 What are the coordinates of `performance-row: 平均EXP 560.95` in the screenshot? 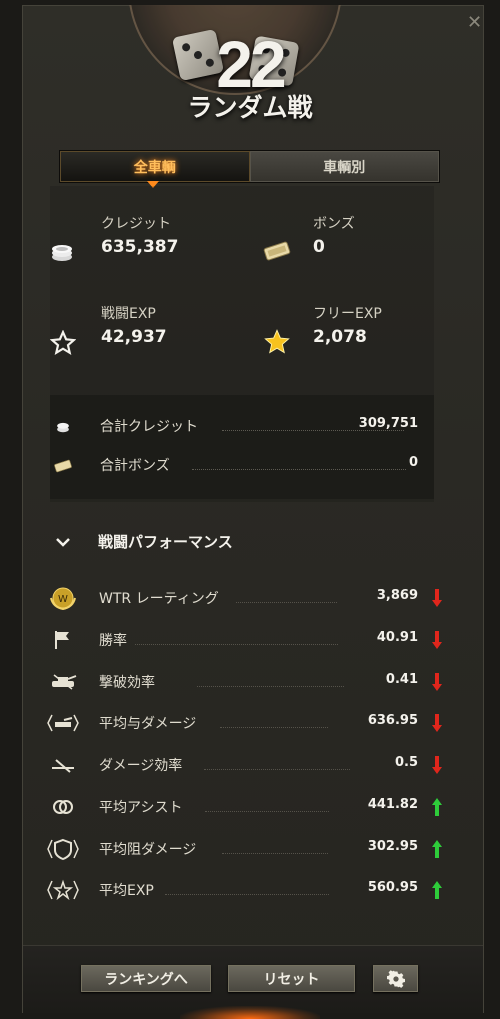 It's located at (247, 891).